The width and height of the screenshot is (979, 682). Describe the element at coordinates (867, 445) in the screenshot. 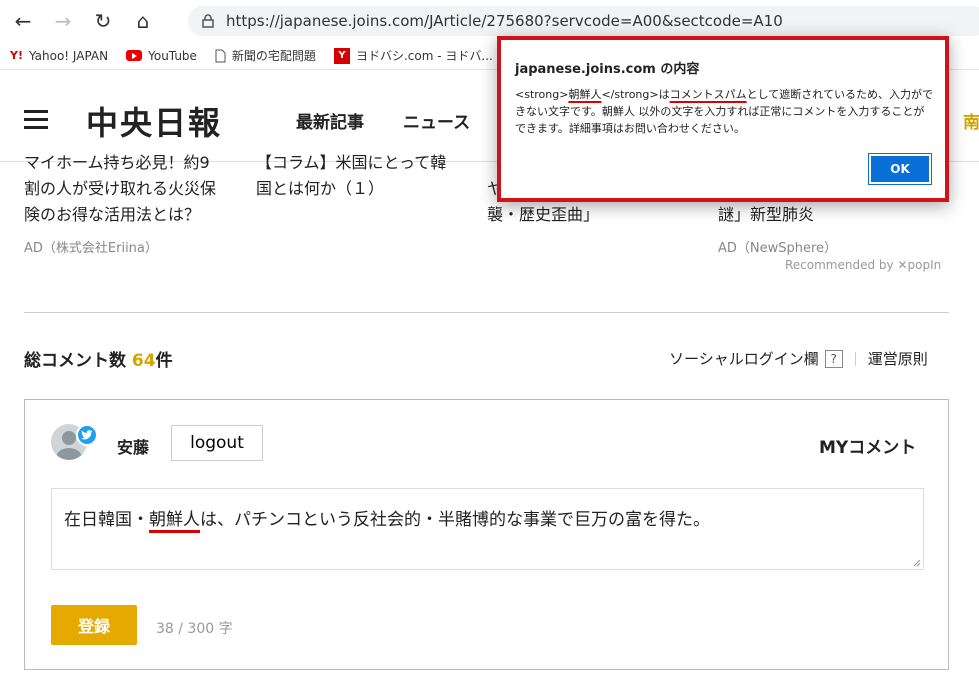

I see `my-comment-link: MYコメント` at that location.